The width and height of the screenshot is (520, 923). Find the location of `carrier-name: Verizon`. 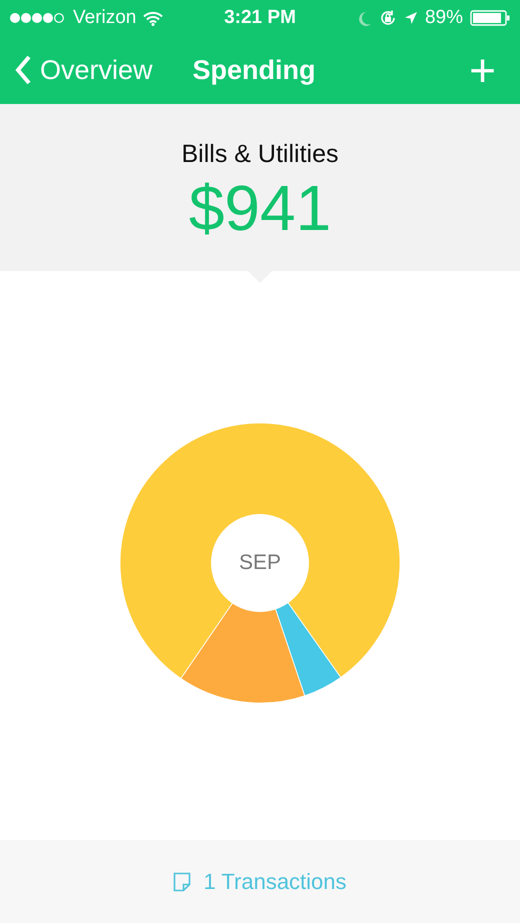

carrier-name: Verizon is located at coordinates (104, 18).